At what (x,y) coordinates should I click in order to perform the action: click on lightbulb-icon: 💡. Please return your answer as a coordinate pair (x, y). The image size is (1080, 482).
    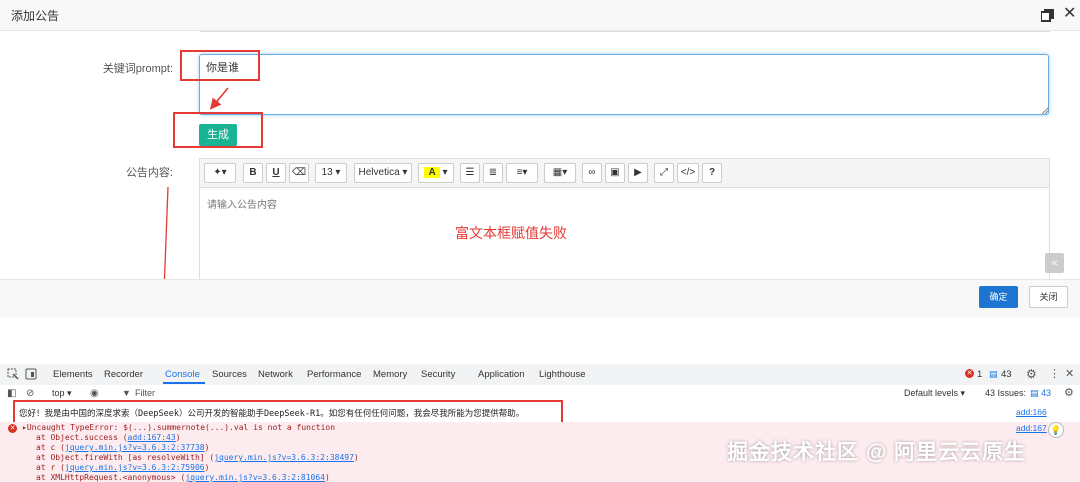
    Looking at the image, I should click on (1056, 430).